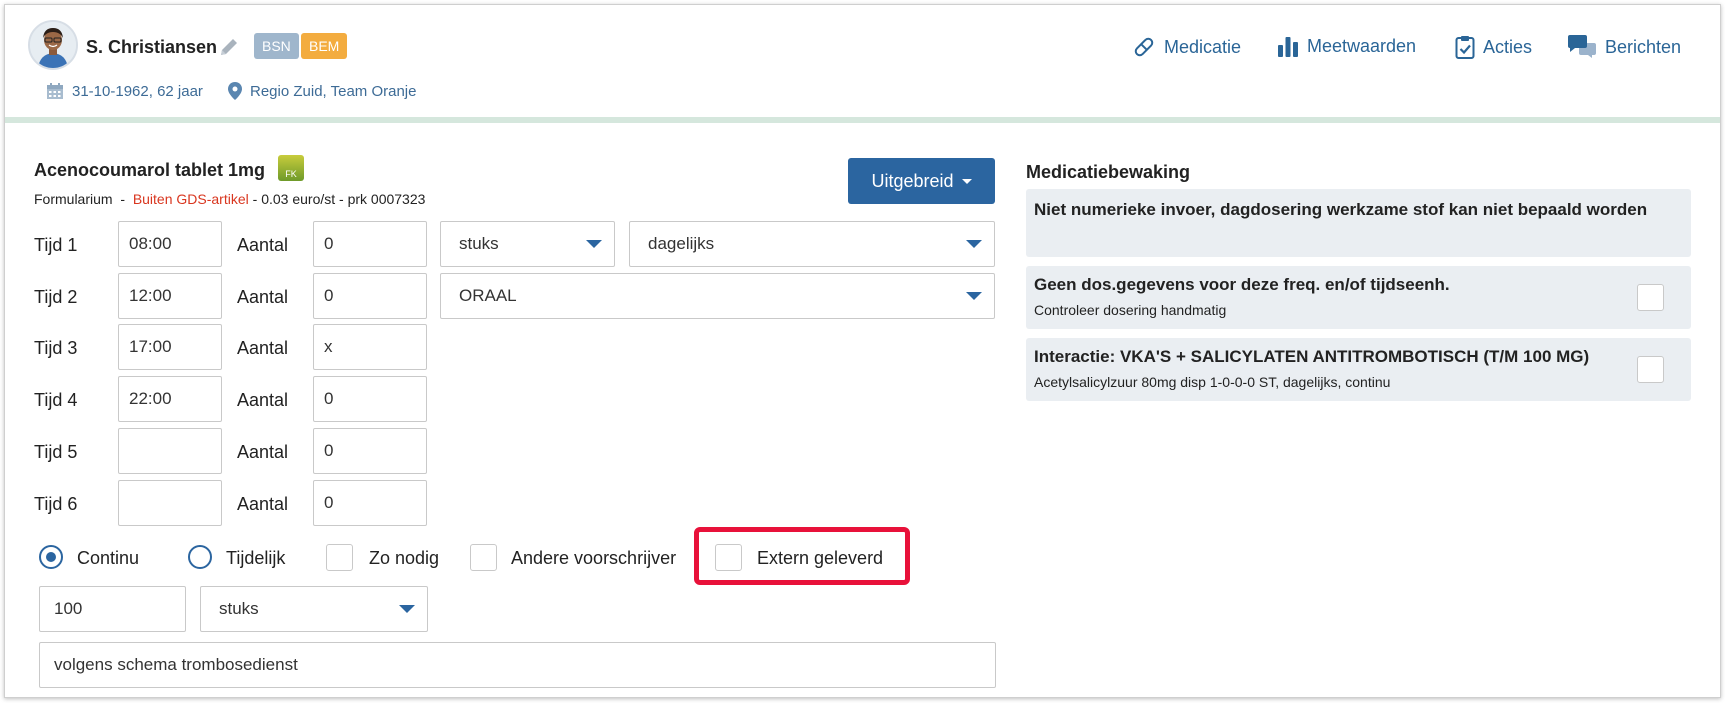  What do you see at coordinates (966, 181) in the screenshot?
I see `caret-down-icon` at bounding box center [966, 181].